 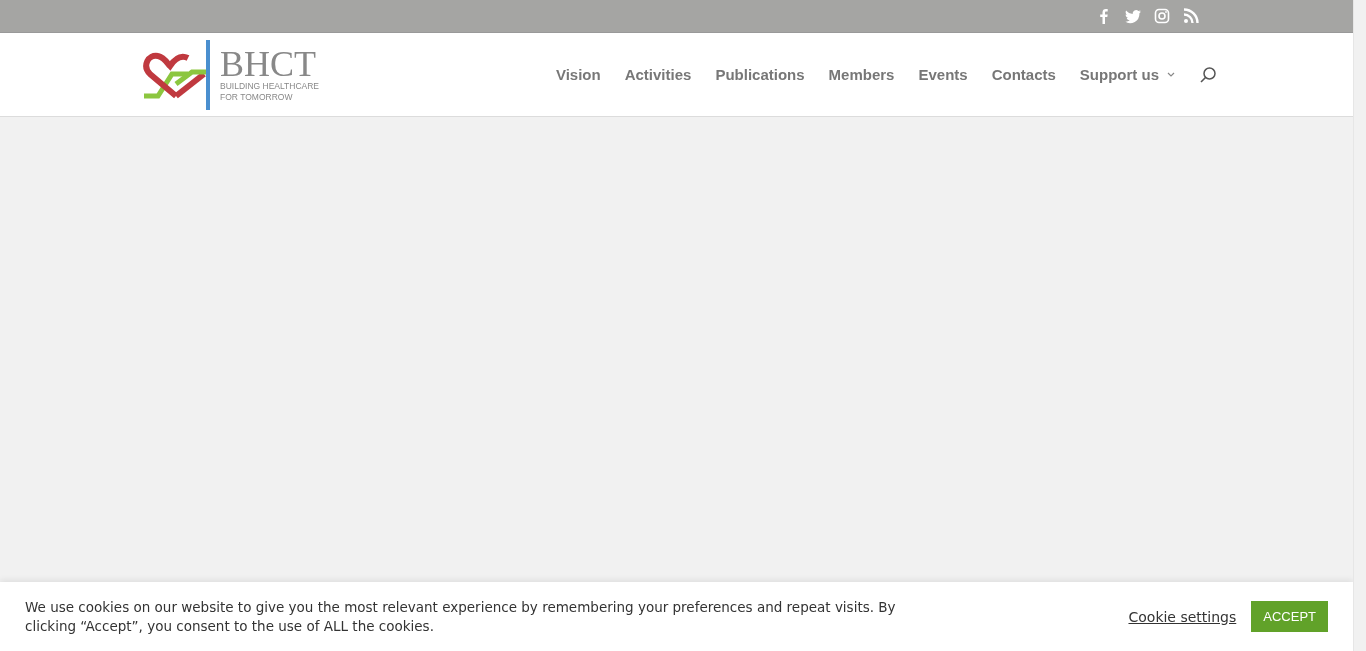 What do you see at coordinates (1289, 616) in the screenshot?
I see `accept-button: ACCEPT` at bounding box center [1289, 616].